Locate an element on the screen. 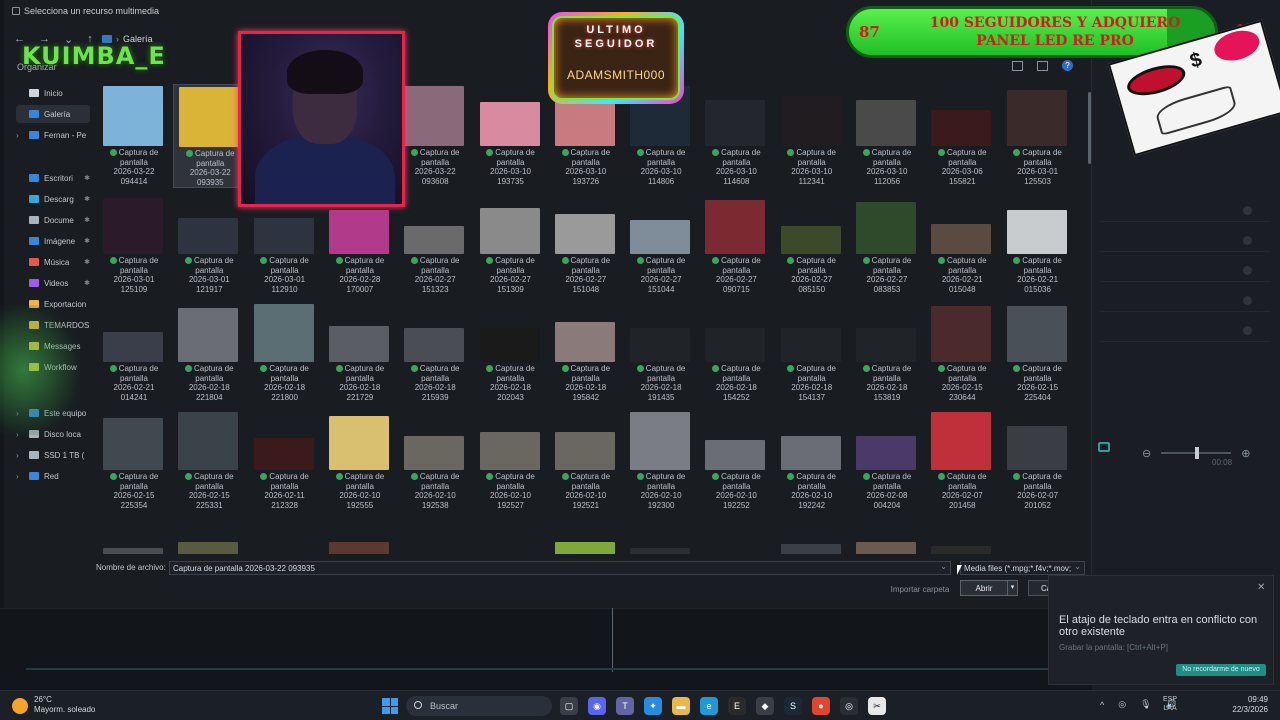  weather-widget: 26°C Mayorm. soleado is located at coordinates (64, 705).